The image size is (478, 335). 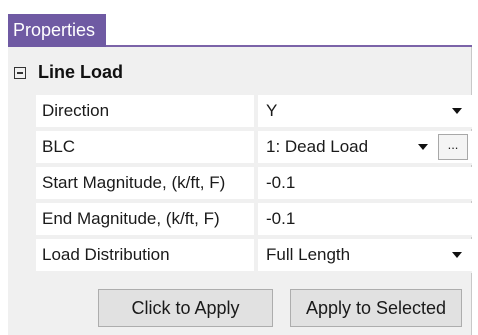 What do you see at coordinates (308, 254) in the screenshot?
I see `property-value: Full Length` at bounding box center [308, 254].